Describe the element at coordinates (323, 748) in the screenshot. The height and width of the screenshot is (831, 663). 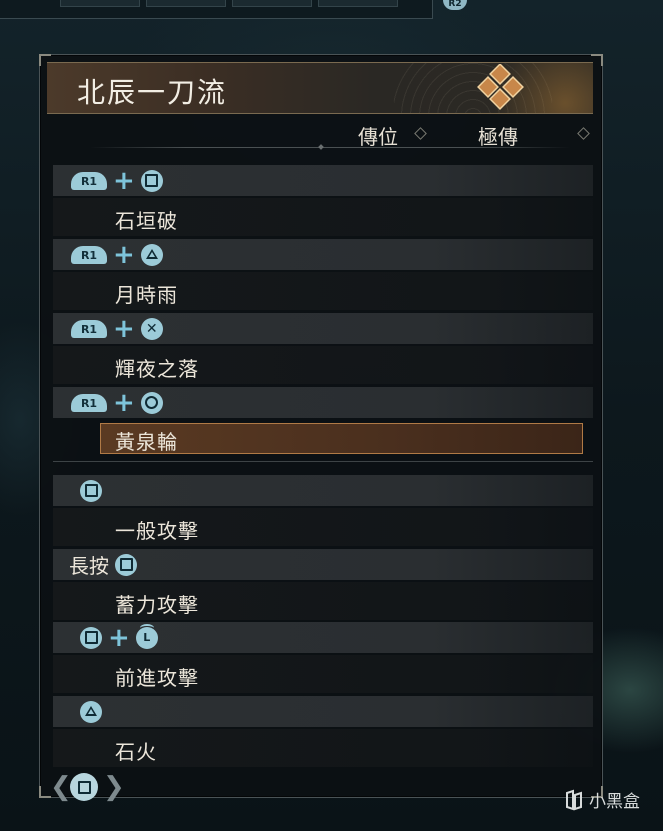
I see `skill-row: 石火` at that location.